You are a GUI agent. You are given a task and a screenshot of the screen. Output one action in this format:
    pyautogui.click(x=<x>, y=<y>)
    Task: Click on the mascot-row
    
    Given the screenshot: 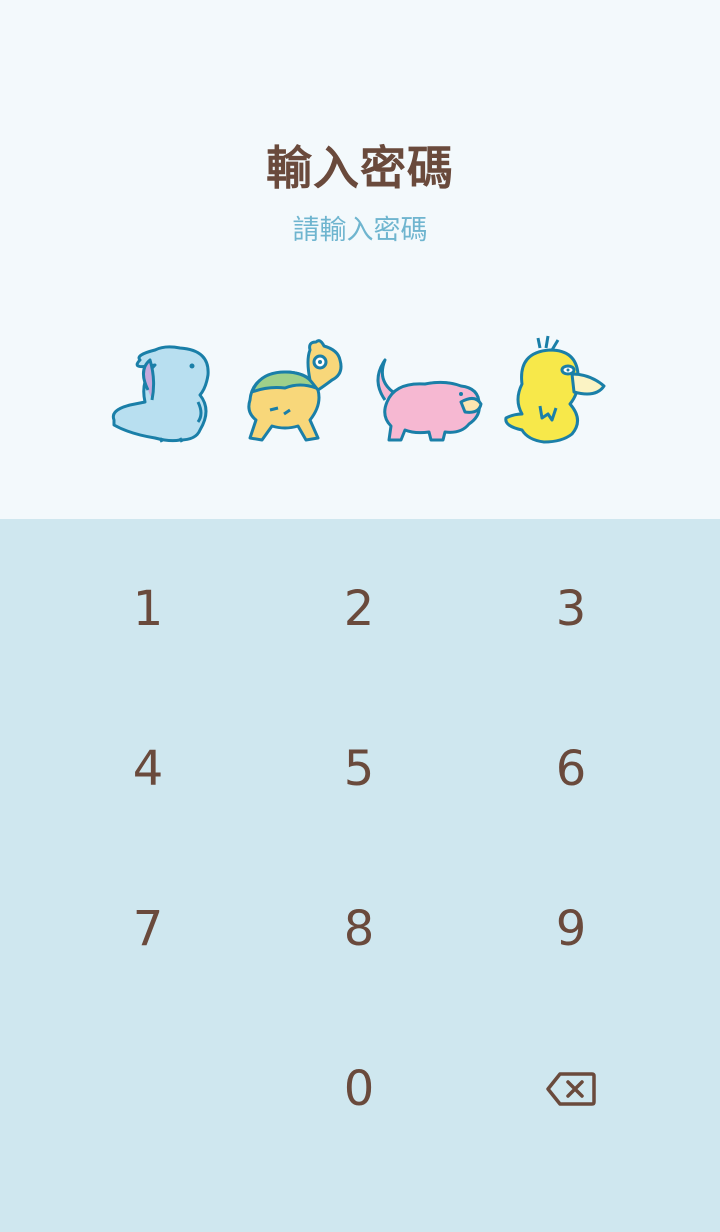 What is the action you would take?
    pyautogui.click(x=358, y=389)
    